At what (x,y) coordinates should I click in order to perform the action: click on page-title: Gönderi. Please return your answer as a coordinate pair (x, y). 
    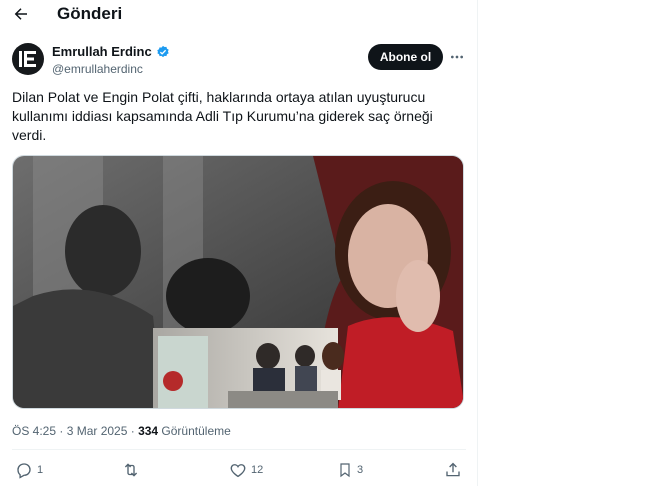
    Looking at the image, I should click on (90, 13).